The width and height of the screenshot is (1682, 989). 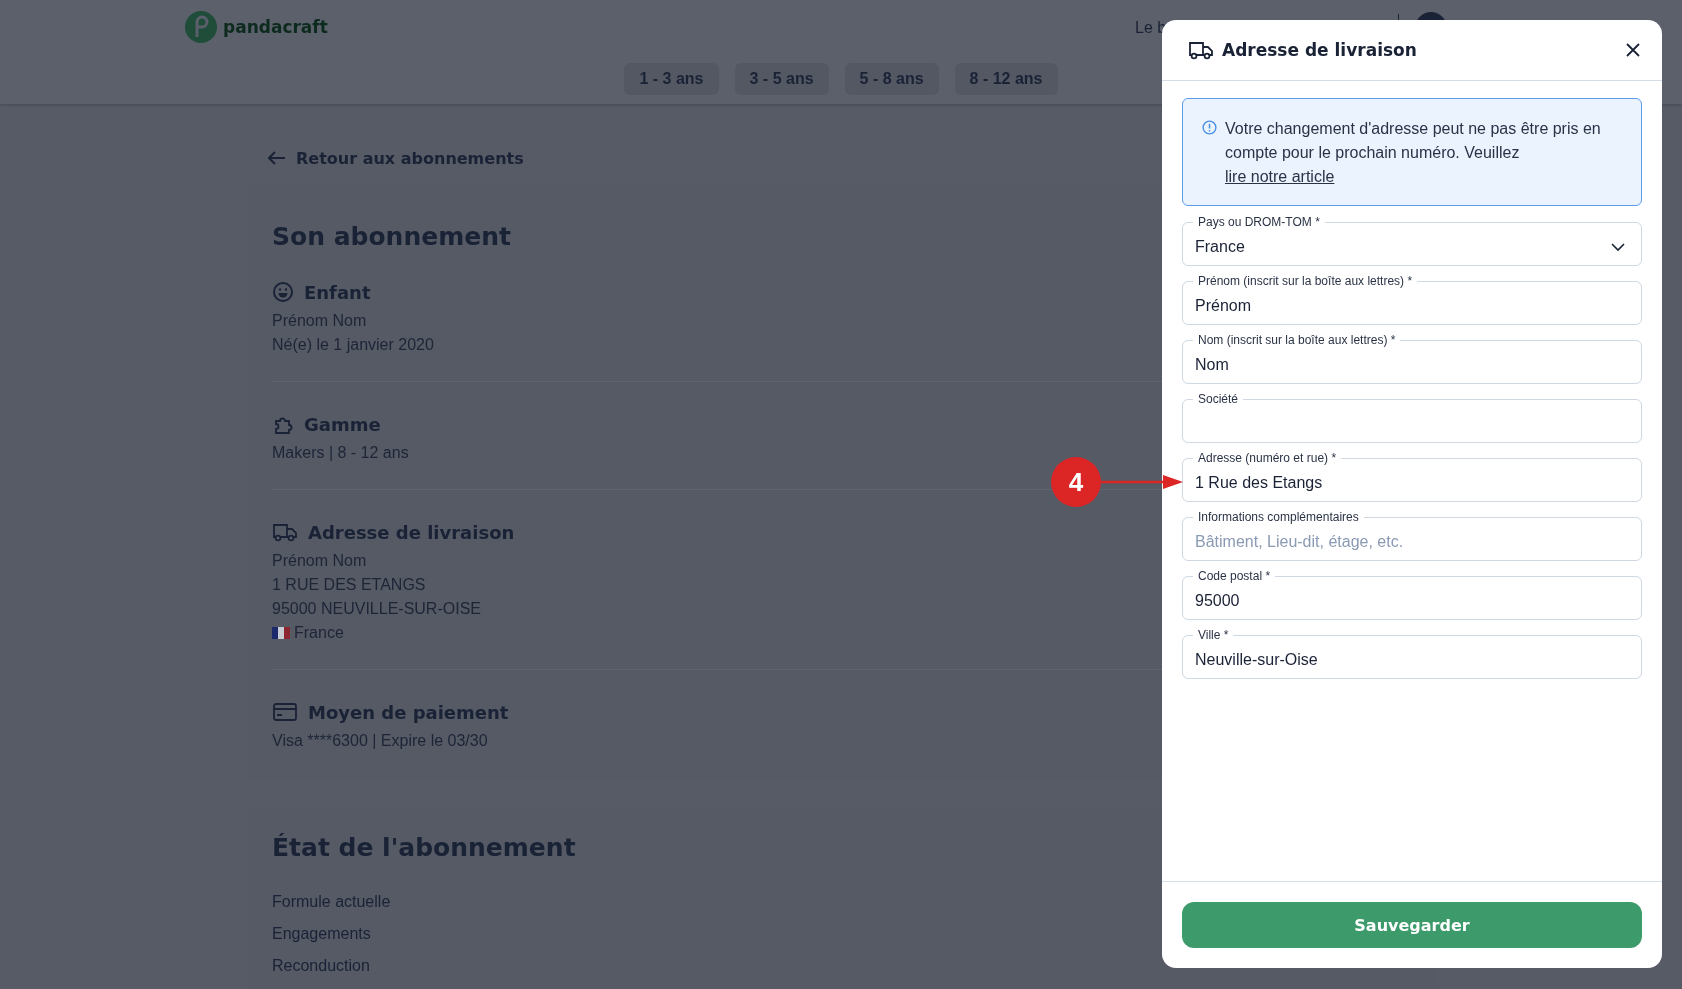 What do you see at coordinates (376, 609) in the screenshot?
I see `info-text: 95000 NEUVILLE-SUR-OISE` at bounding box center [376, 609].